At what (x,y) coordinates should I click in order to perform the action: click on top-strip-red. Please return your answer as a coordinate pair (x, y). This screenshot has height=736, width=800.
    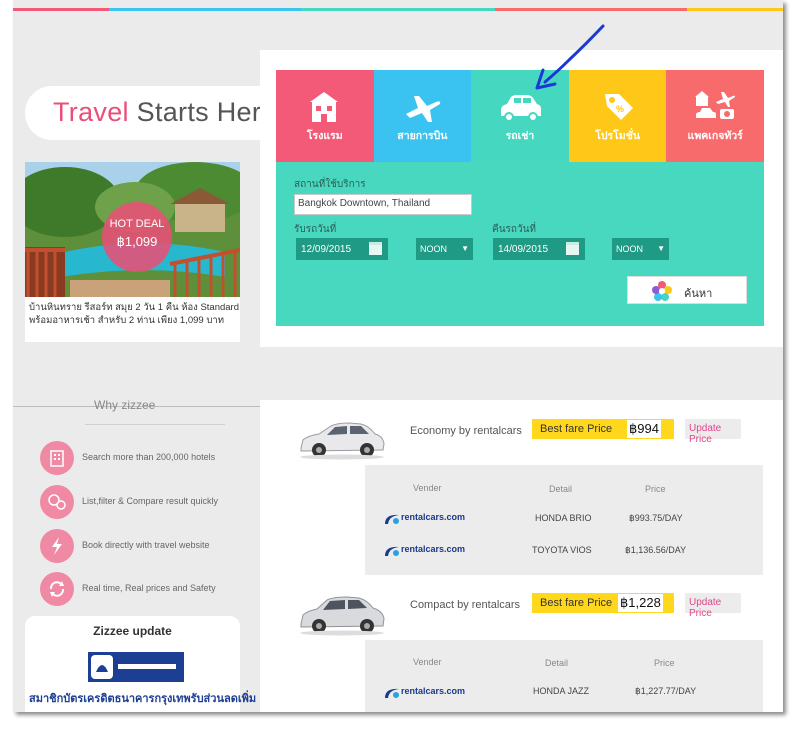
    Looking at the image, I should click on (591, 9).